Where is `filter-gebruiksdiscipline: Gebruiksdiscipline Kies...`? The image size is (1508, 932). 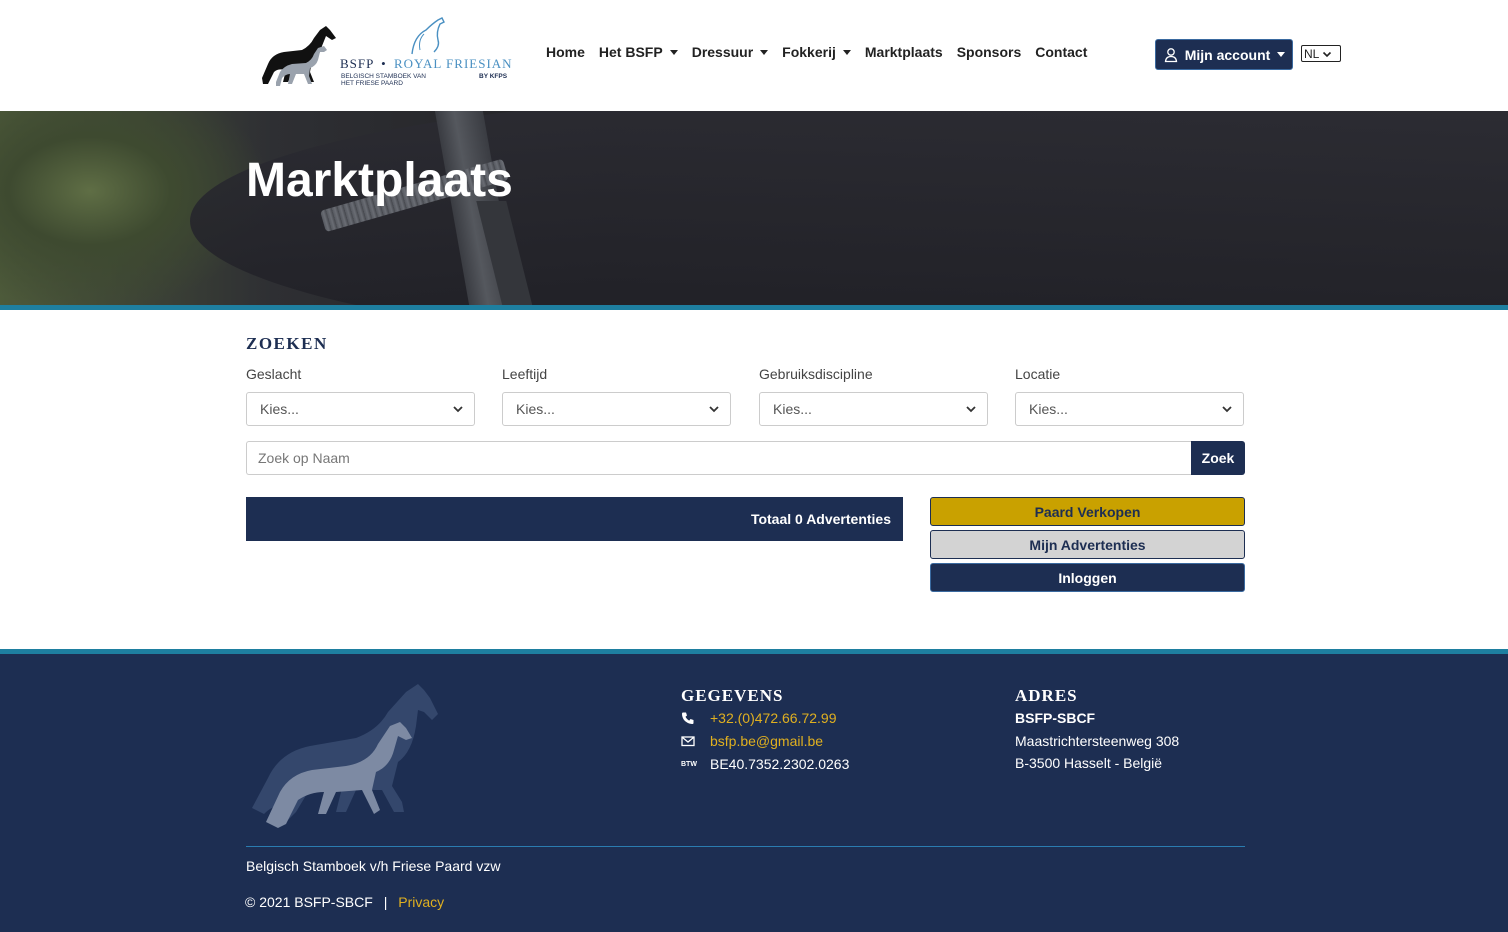
filter-gebruiksdiscipline: Gebruiksdiscipline Kies... is located at coordinates (873, 396).